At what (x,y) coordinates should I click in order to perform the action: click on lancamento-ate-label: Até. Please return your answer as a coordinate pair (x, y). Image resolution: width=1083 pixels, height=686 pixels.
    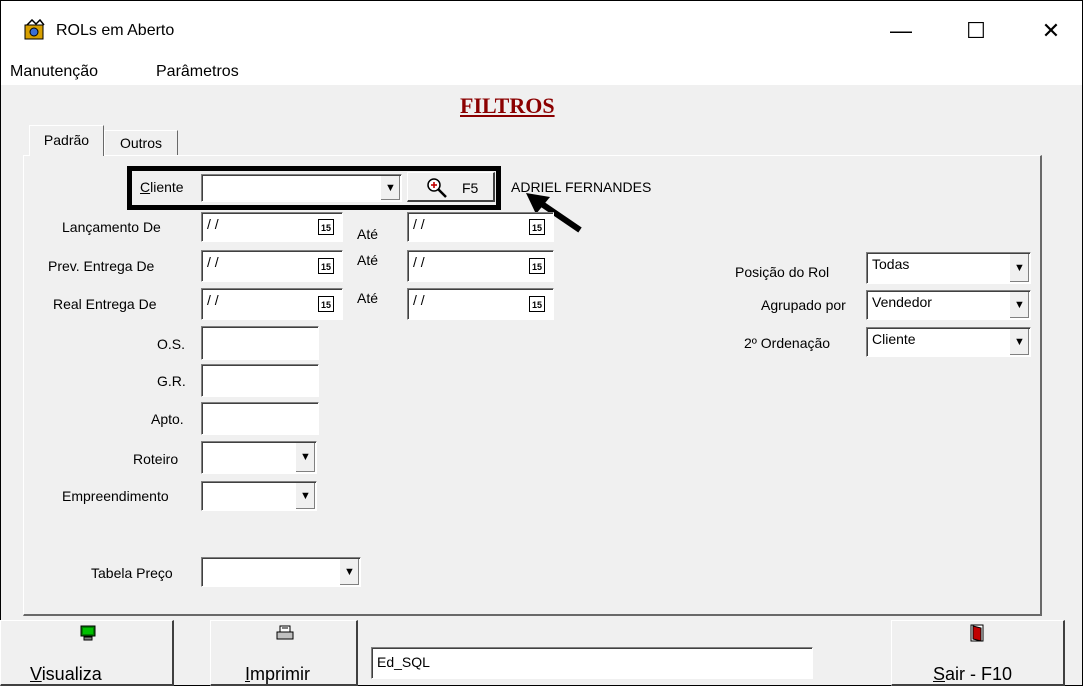
    Looking at the image, I should click on (368, 234).